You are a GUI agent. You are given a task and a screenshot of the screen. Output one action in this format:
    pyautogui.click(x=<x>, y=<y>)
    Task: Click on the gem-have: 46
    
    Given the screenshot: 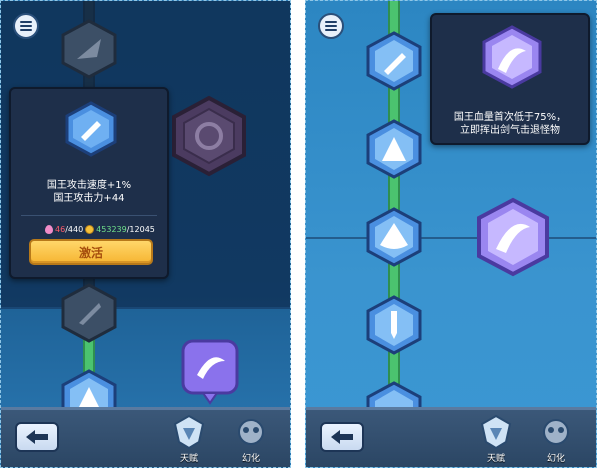 What is the action you would take?
    pyautogui.click(x=60, y=229)
    